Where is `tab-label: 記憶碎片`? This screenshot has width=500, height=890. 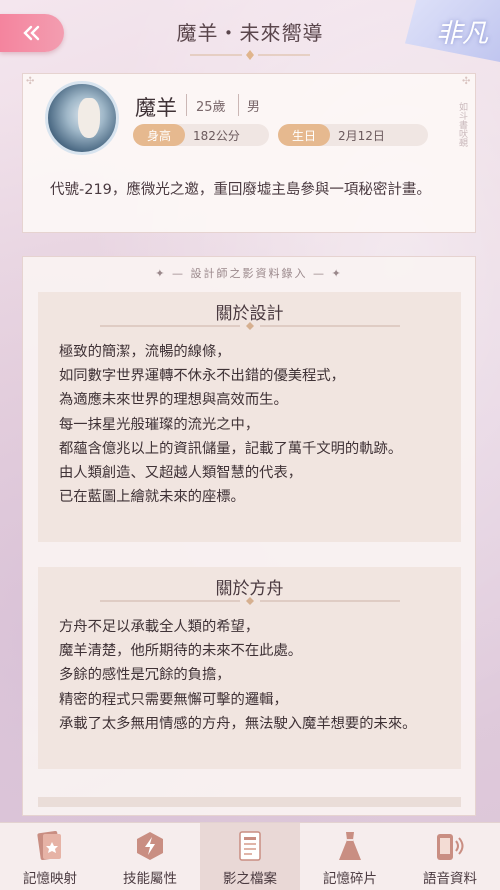
tab-label: 記憶碎片 is located at coordinates (350, 879).